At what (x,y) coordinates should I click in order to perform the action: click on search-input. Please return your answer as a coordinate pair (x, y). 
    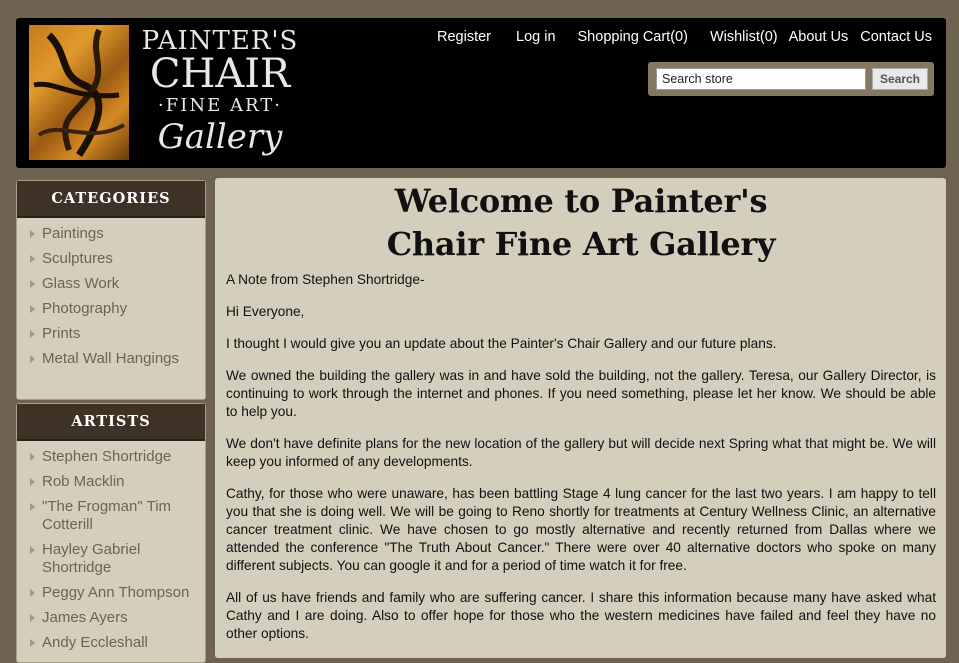
    Looking at the image, I should click on (761, 79).